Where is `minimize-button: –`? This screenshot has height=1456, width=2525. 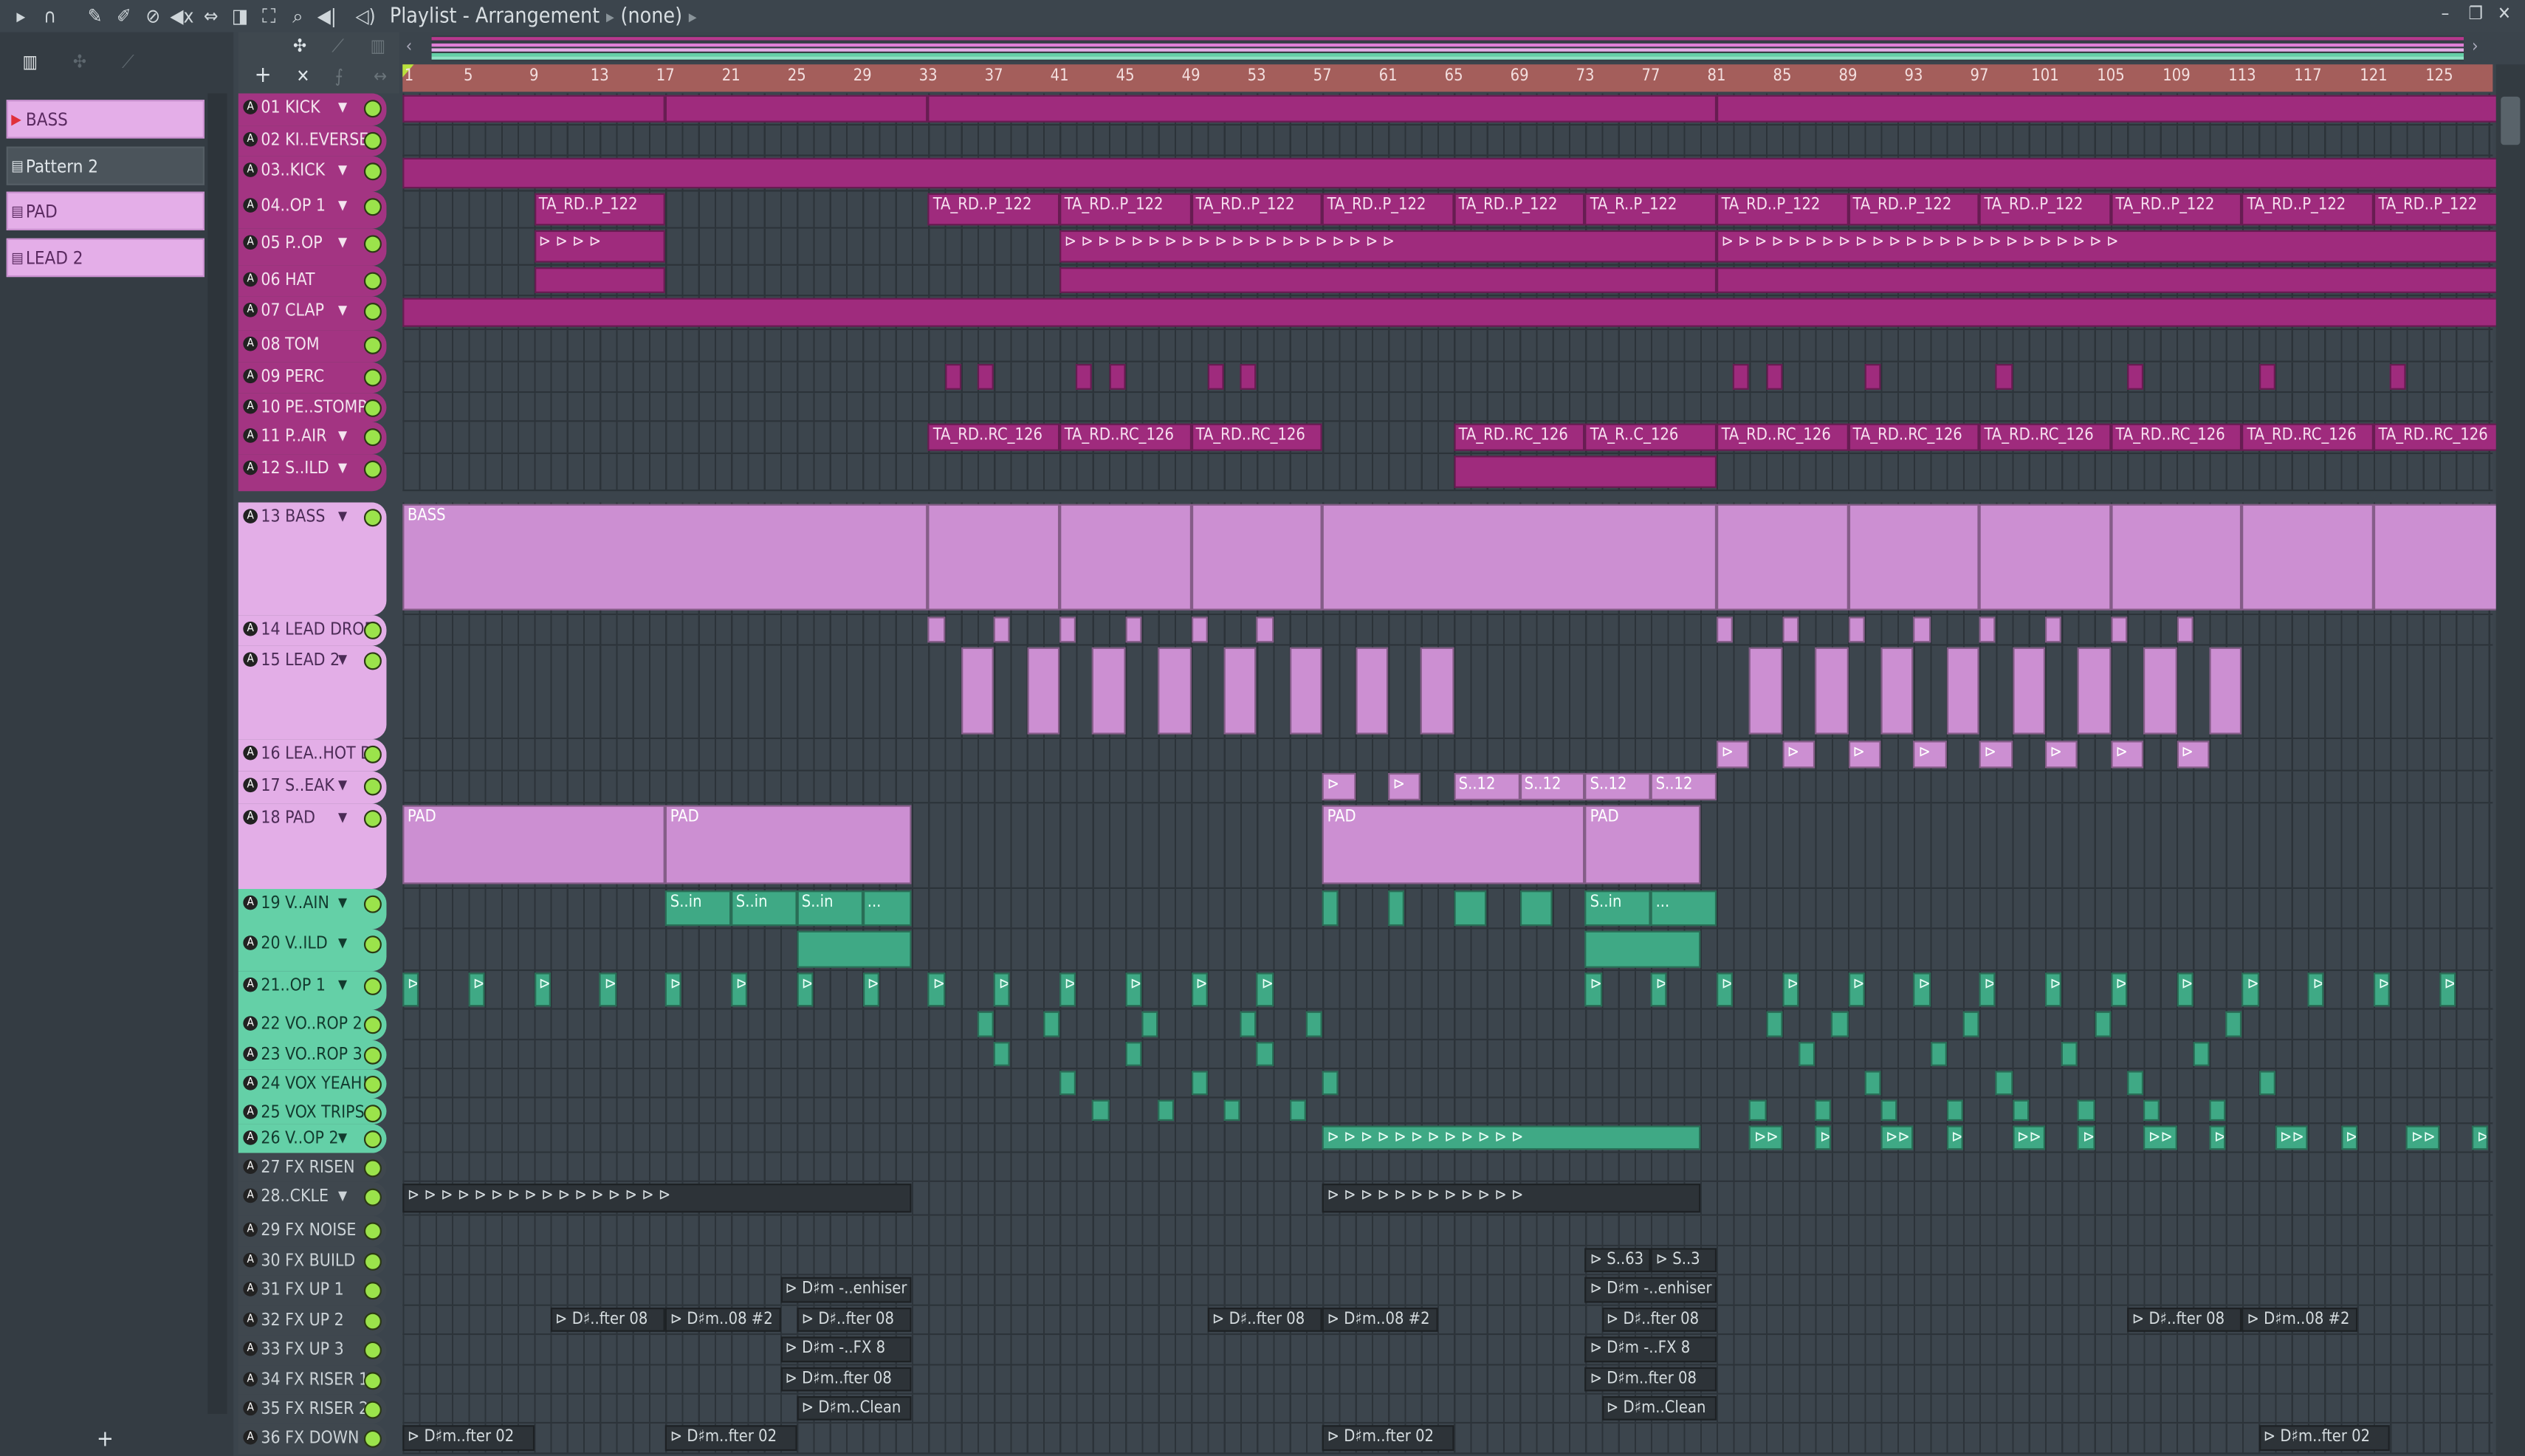
minimize-button: – is located at coordinates (2446, 14).